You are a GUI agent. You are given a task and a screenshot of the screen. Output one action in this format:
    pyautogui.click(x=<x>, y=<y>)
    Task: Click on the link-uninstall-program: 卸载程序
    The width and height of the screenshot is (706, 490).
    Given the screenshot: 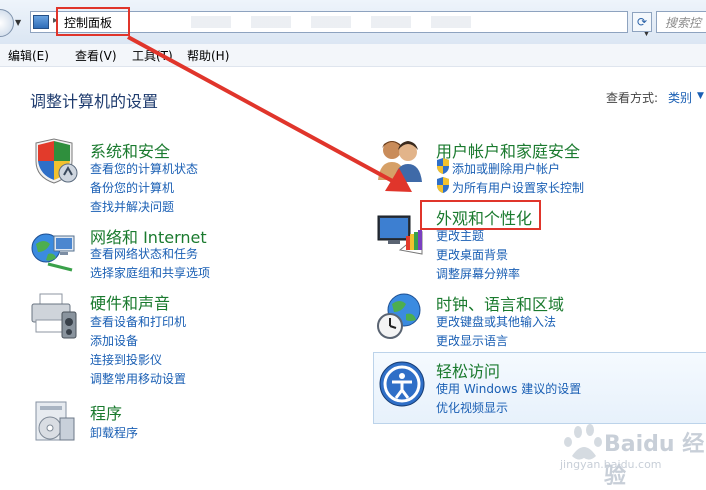 What is the action you would take?
    pyautogui.click(x=114, y=432)
    